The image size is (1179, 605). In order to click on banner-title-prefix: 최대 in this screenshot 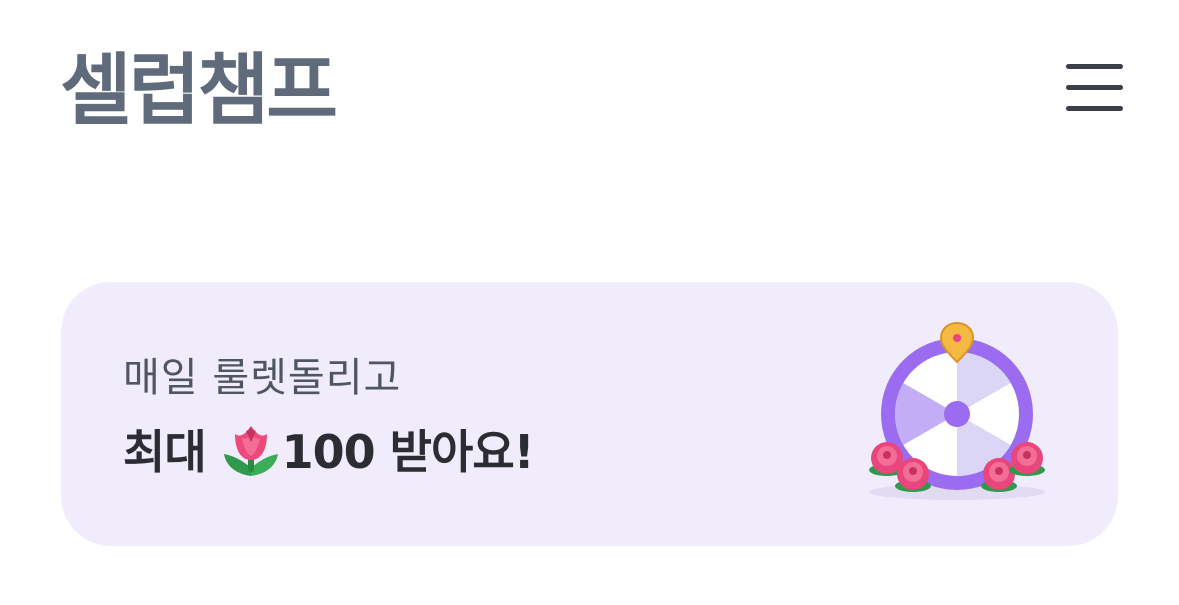, I will do `click(165, 452)`.